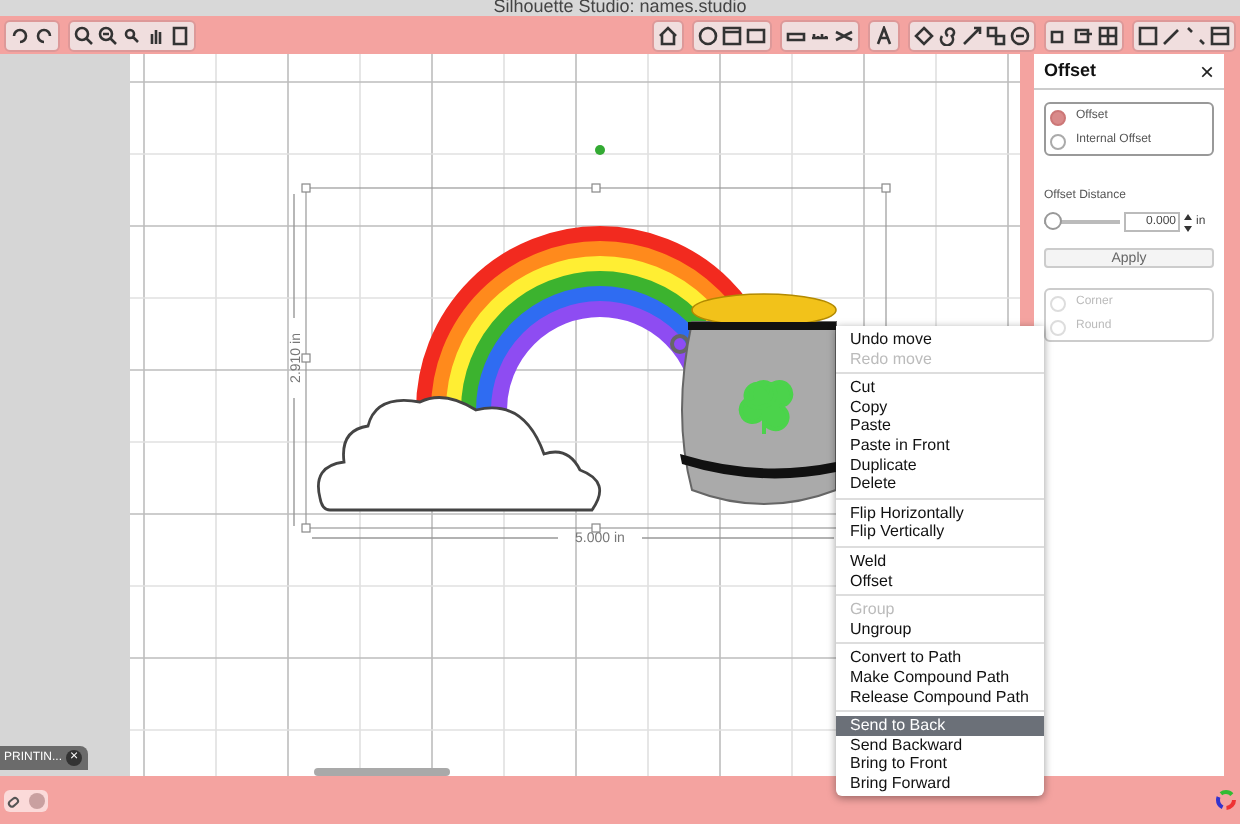 This screenshot has width=1240, height=824. Describe the element at coordinates (940, 745) in the screenshot. I see `menu-item: Send Backward` at that location.